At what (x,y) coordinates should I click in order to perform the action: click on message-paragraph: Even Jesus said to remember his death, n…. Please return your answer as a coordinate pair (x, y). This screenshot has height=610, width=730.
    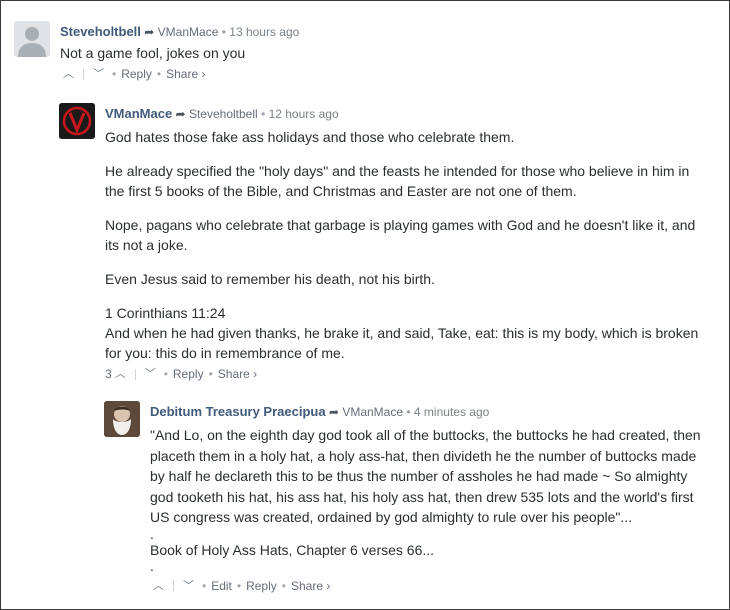
    Looking at the image, I should click on (270, 279).